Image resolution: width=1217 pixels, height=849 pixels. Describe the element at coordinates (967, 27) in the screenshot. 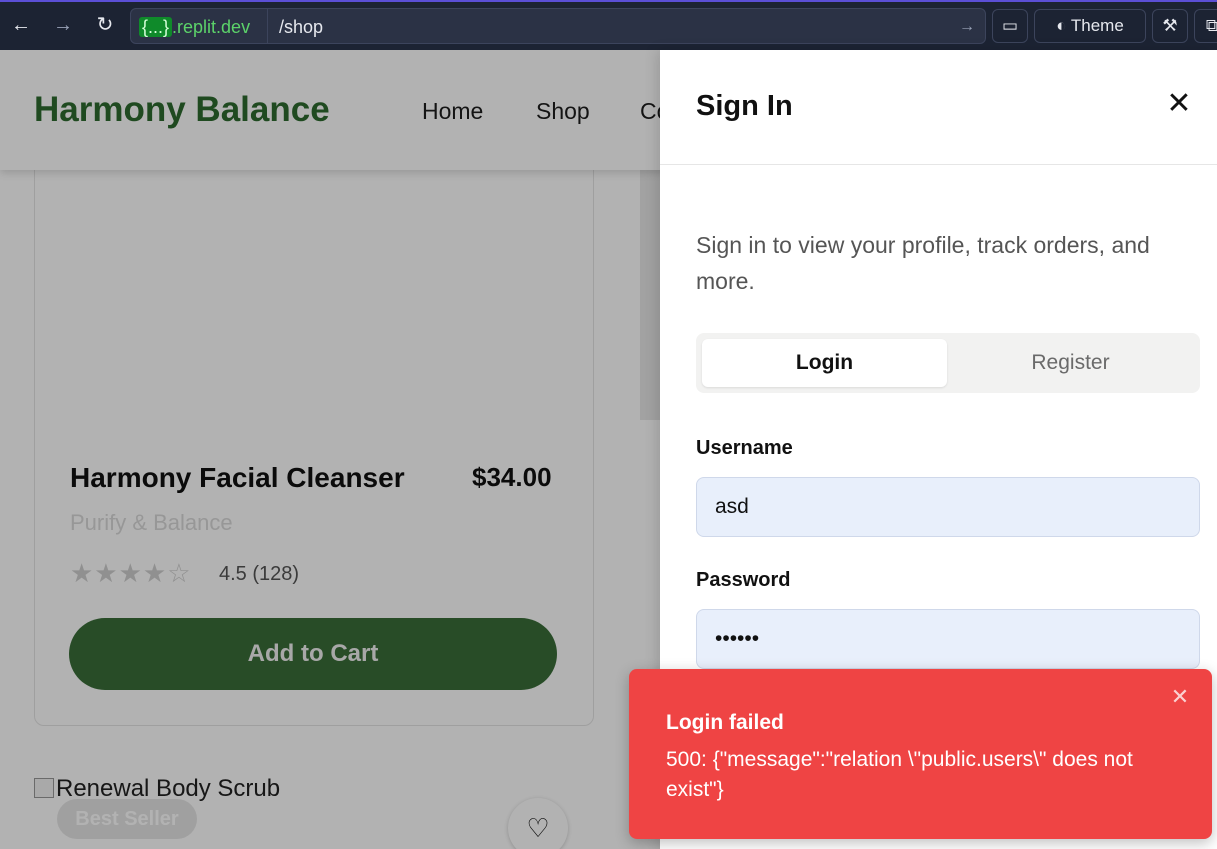

I see `go-arrow-icon: →` at that location.